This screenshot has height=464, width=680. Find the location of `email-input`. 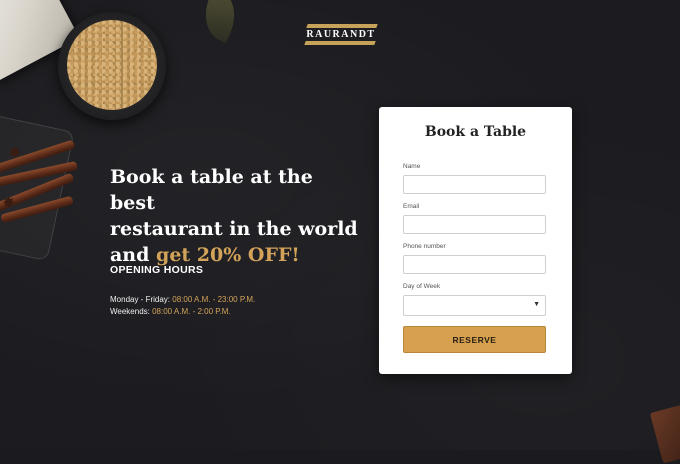

email-input is located at coordinates (474, 224).